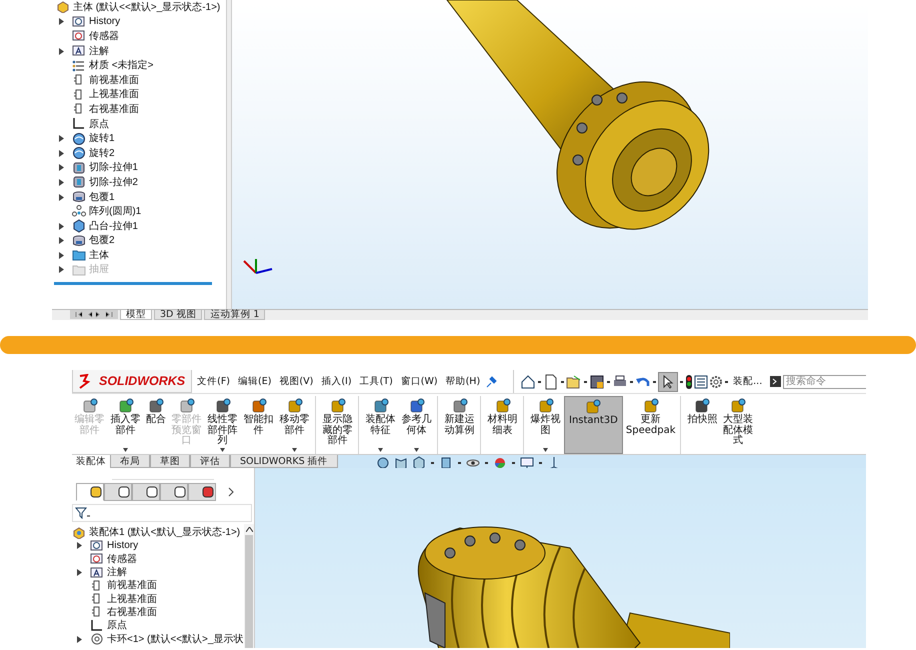 The width and height of the screenshot is (916, 650). Describe the element at coordinates (213, 381) in the screenshot. I see `menu-item: 文件(F)` at that location.